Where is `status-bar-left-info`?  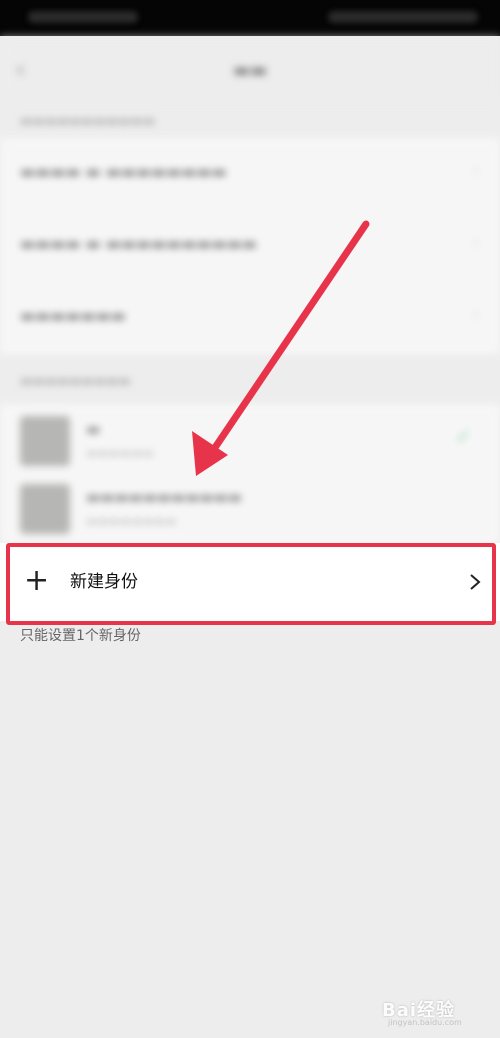 status-bar-left-info is located at coordinates (83, 17).